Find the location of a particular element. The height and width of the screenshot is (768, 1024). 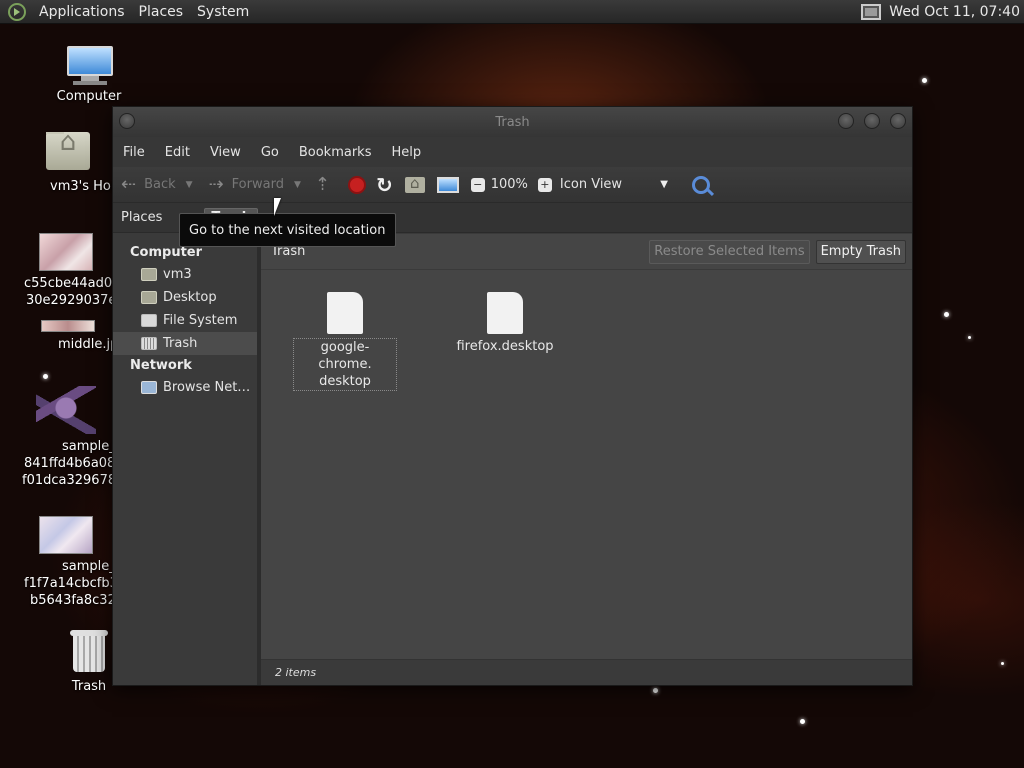

desktop-icon-image: sample_ f1f7a14cbcfb3 b5643fa8c32 is located at coordinates (66, 562).